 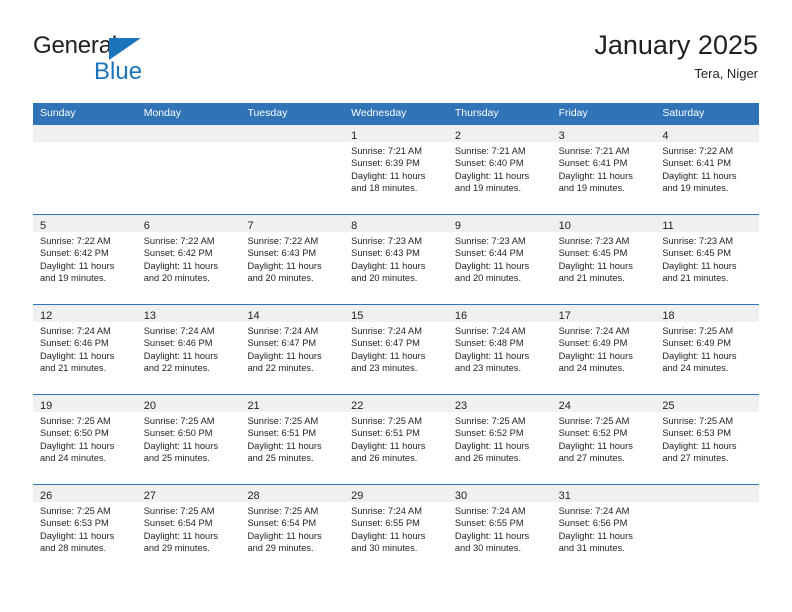 What do you see at coordinates (149, 316) in the screenshot?
I see `day-number: 13` at bounding box center [149, 316].